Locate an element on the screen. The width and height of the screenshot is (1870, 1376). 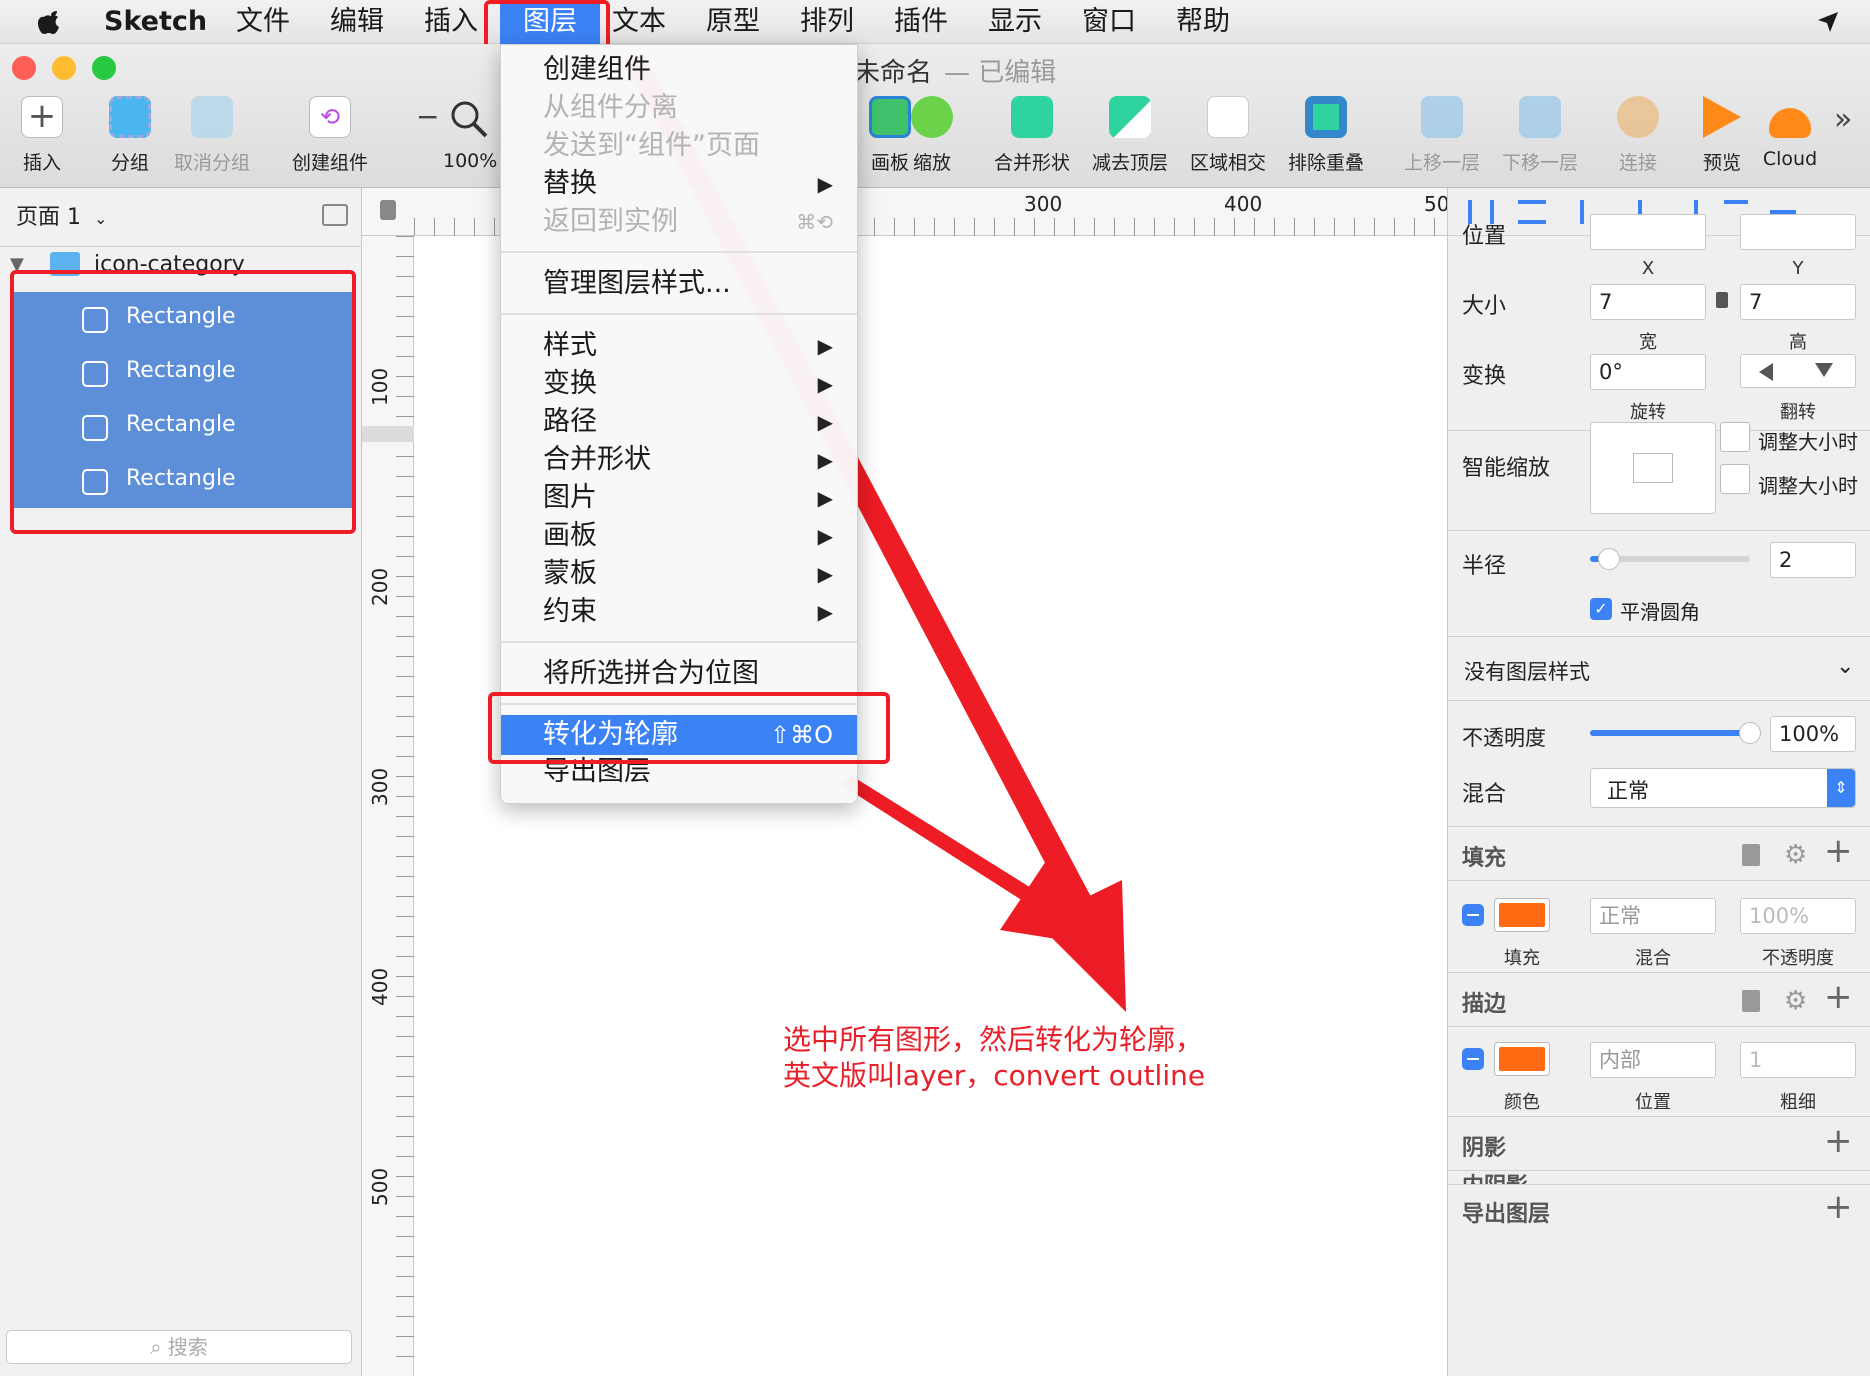
select-stepper-icon: ⇕ is located at coordinates (1841, 788).